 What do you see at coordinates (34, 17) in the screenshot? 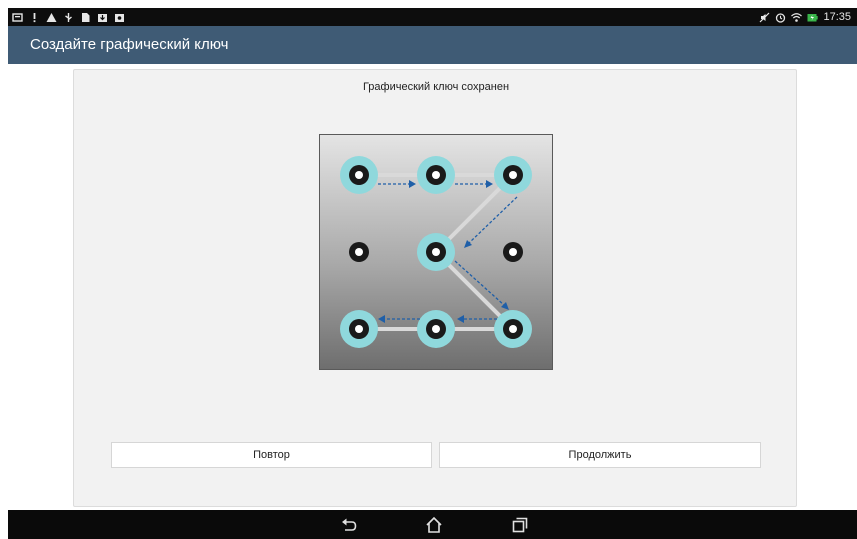
I see `alert-icon` at bounding box center [34, 17].